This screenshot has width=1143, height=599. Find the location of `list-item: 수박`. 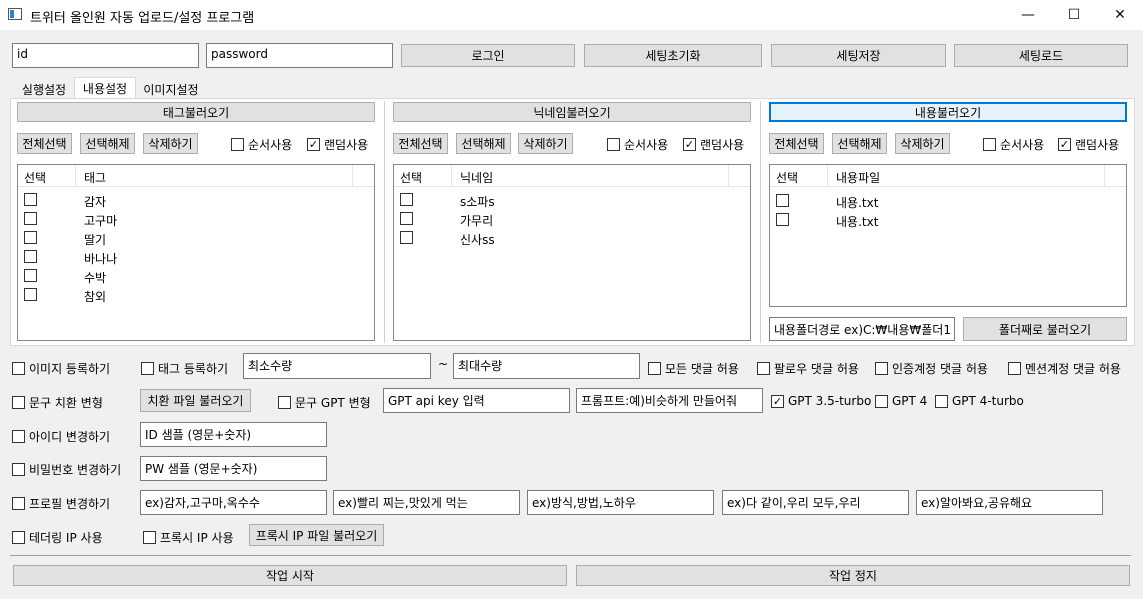

list-item: 수박 is located at coordinates (196, 275).